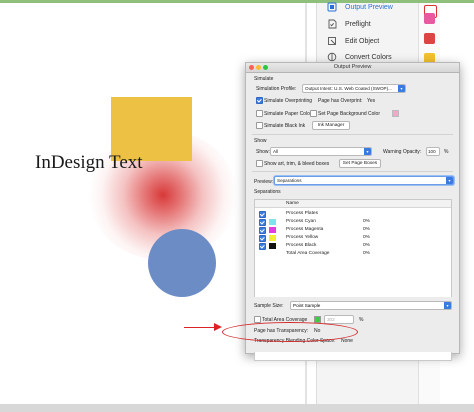  What do you see at coordinates (264, 79) in the screenshot?
I see `simulate-section-label: Simulate` at bounding box center [264, 79].